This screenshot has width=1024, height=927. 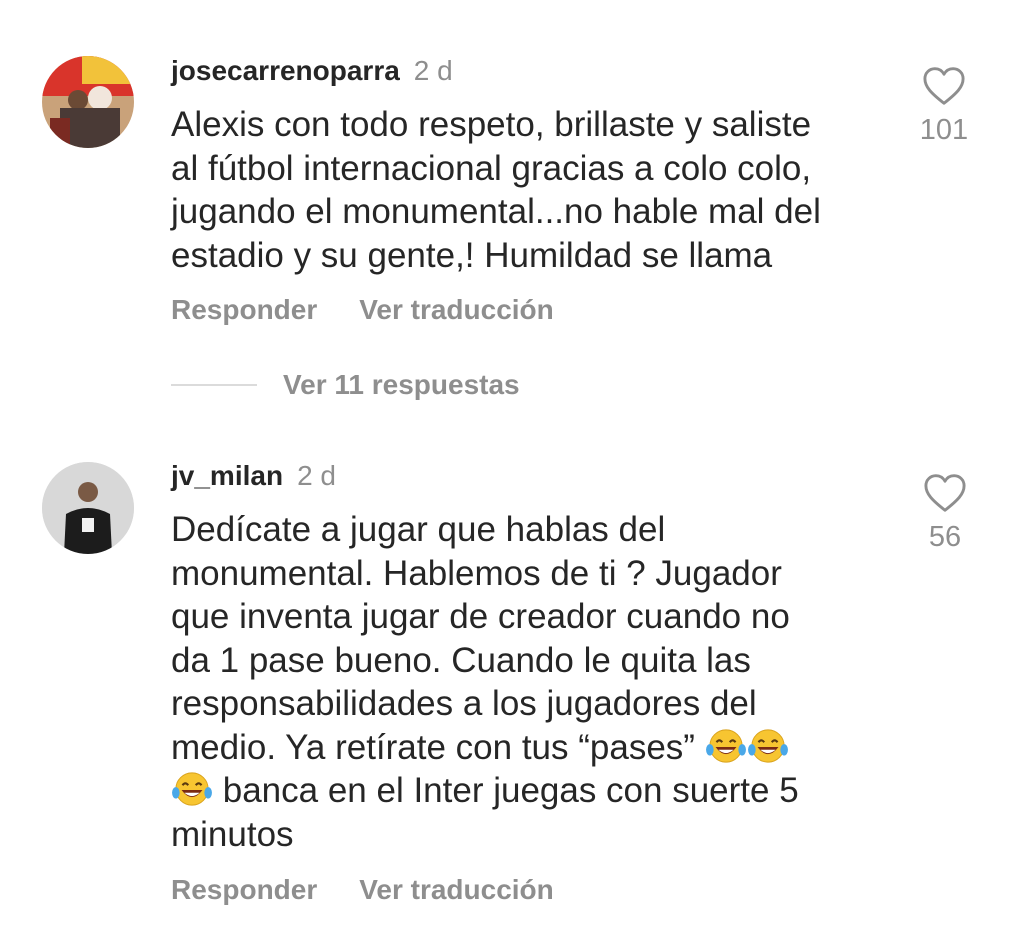 I want to click on comment-line: monumental. Hablemos de ti ? Jugador, so click(x=476, y=573).